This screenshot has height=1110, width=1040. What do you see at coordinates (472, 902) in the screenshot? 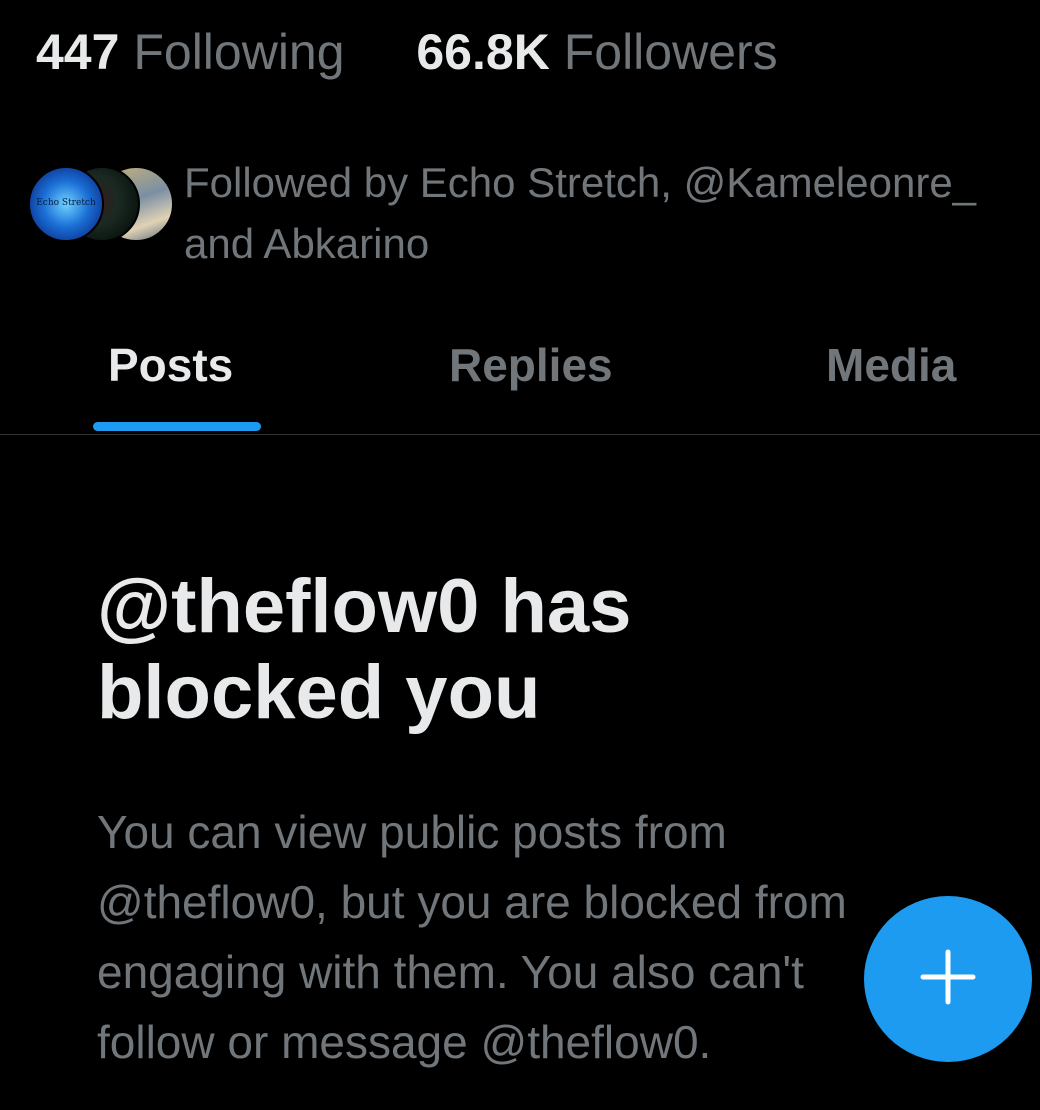
I see `blocked-body-line2: @theflow0, but you are blocked from` at bounding box center [472, 902].